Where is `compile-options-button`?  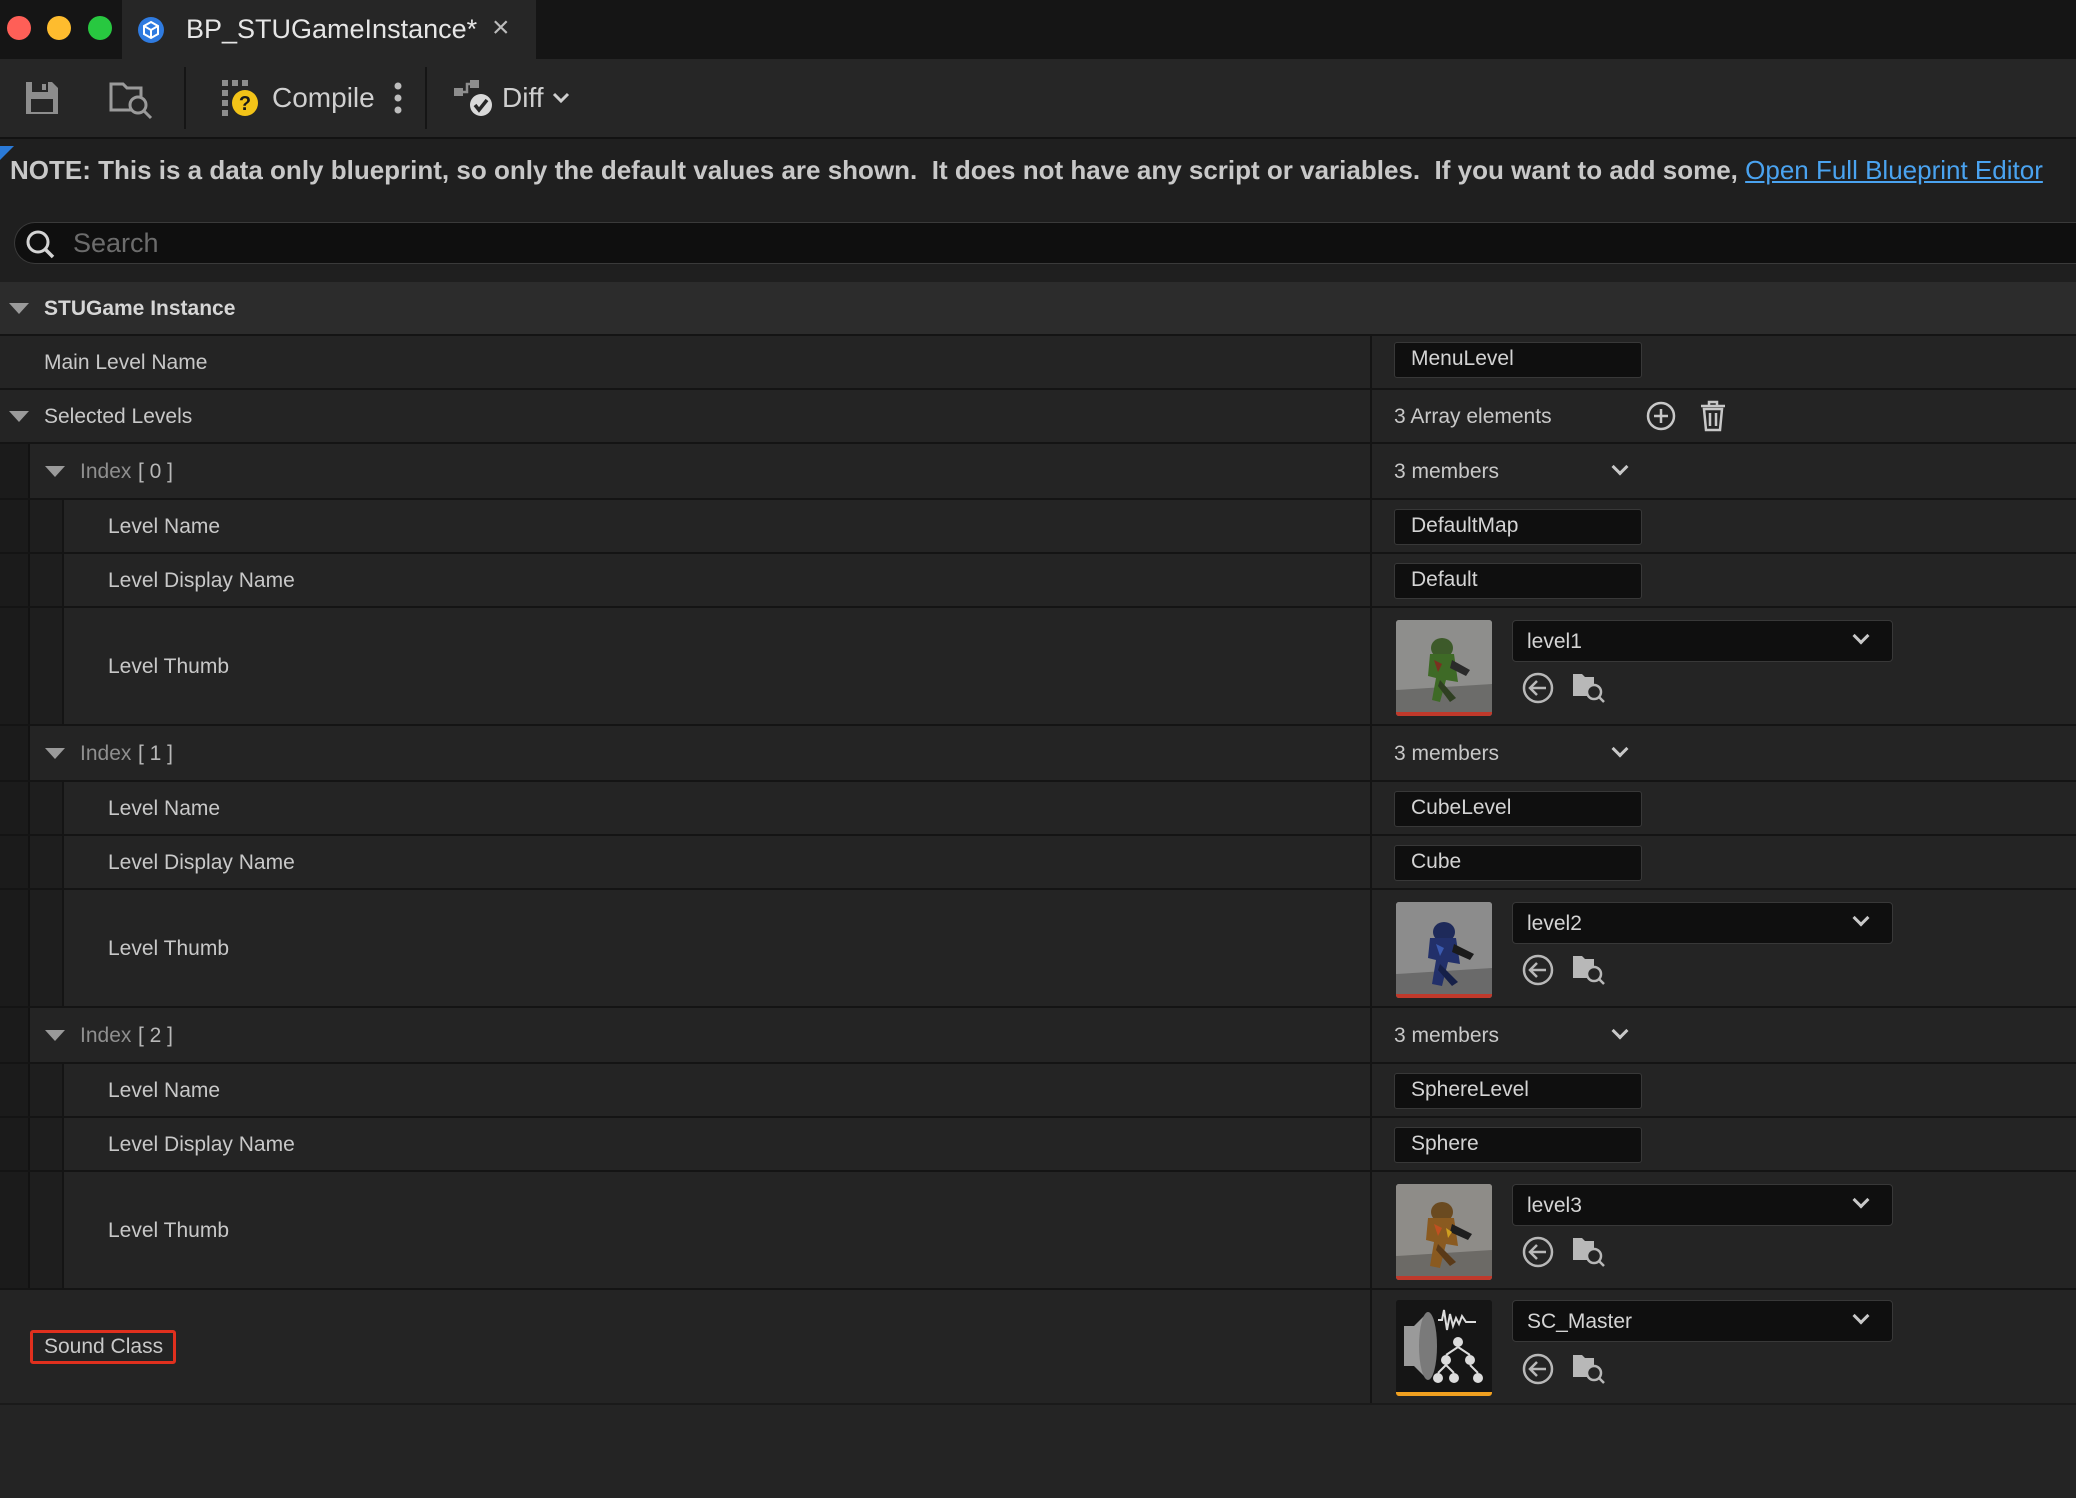 compile-options-button is located at coordinates (398, 98).